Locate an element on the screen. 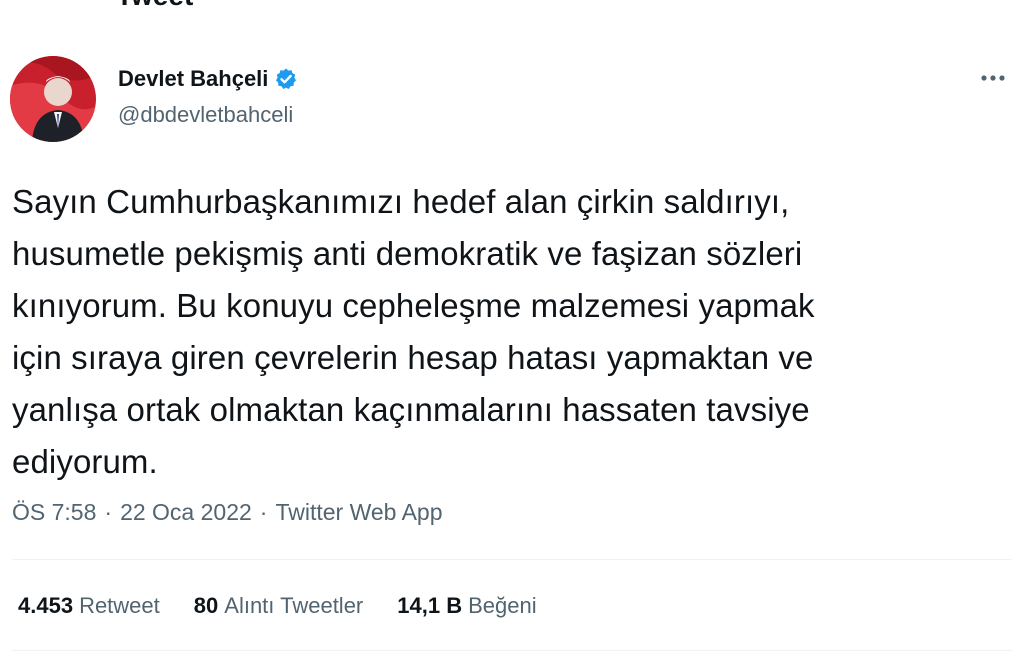 This screenshot has width=1024, height=665. tweet-date: 22 Oca 2022 is located at coordinates (186, 512).